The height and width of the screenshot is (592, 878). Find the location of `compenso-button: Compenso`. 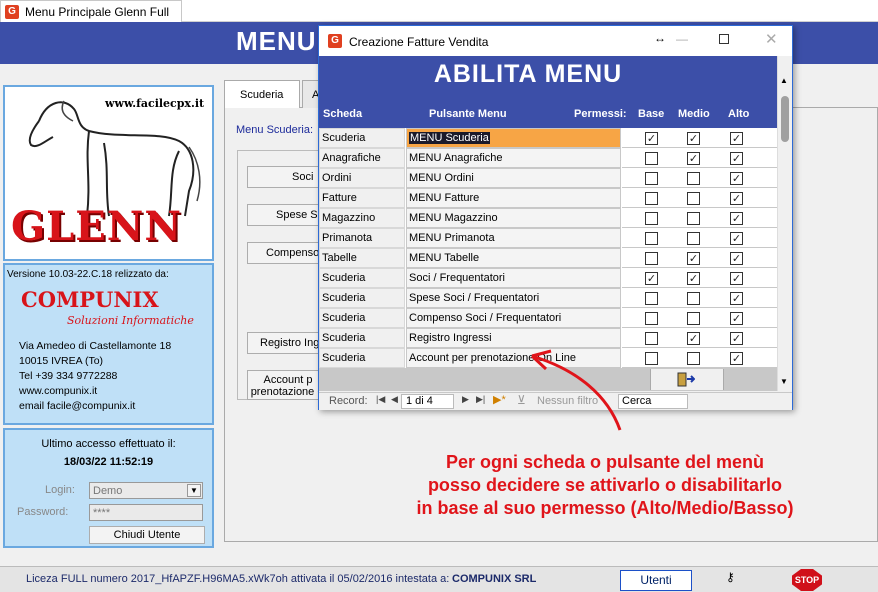

compenso-button: Compenso is located at coordinates (287, 253).